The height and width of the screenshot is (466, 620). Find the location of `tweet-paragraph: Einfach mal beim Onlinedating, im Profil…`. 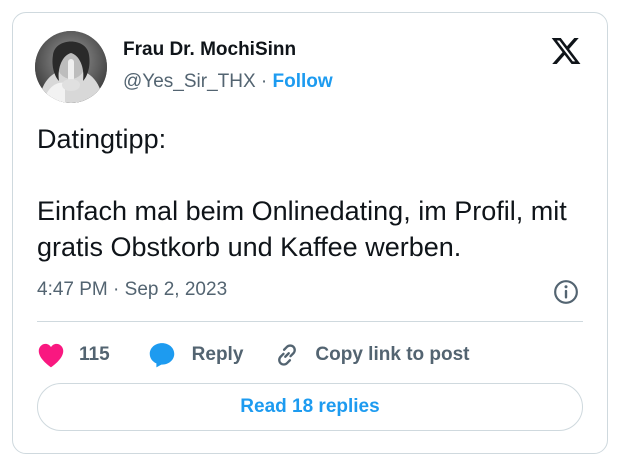

tweet-paragraph: Einfach mal beim Onlinedating, im Profil… is located at coordinates (302, 229).